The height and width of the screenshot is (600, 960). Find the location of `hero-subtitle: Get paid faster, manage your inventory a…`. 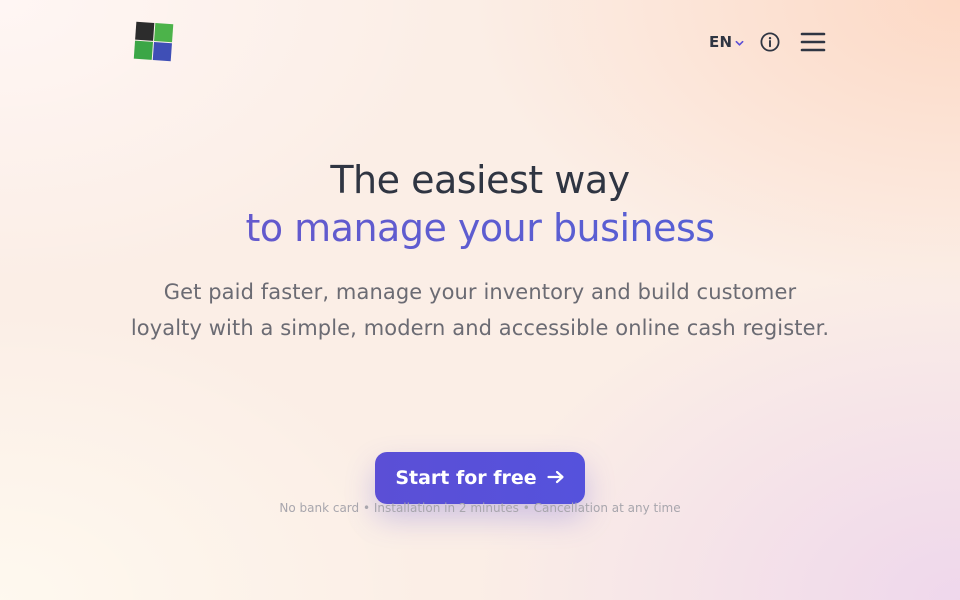

hero-subtitle: Get paid faster, manage your inventory a… is located at coordinates (480, 310).